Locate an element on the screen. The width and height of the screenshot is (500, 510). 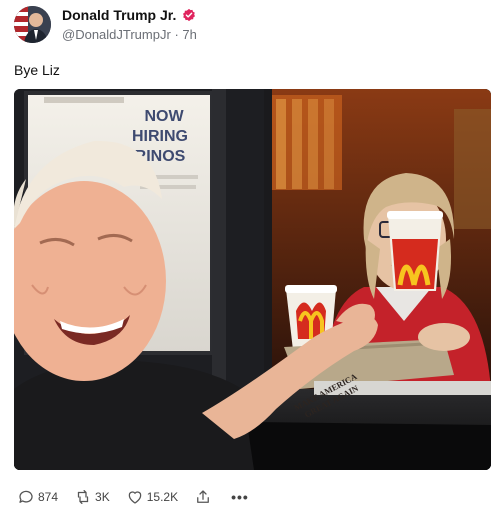
post-text: Bye Liz is located at coordinates (37, 70).